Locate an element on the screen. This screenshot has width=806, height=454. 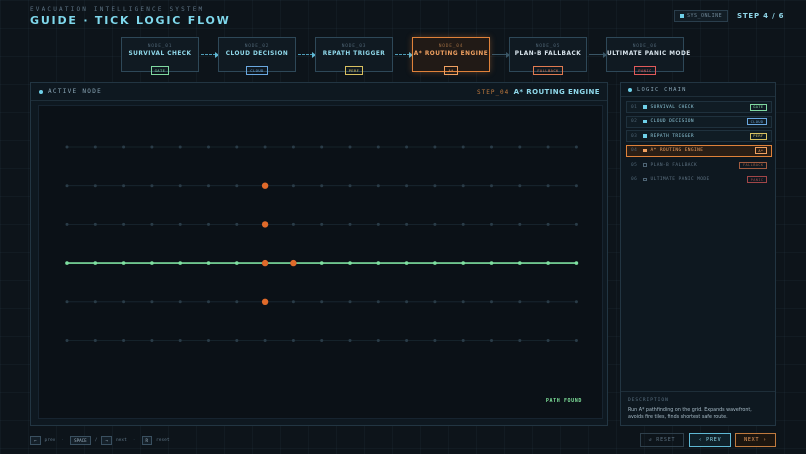
hint-prev: prev is located at coordinates (50, 440).